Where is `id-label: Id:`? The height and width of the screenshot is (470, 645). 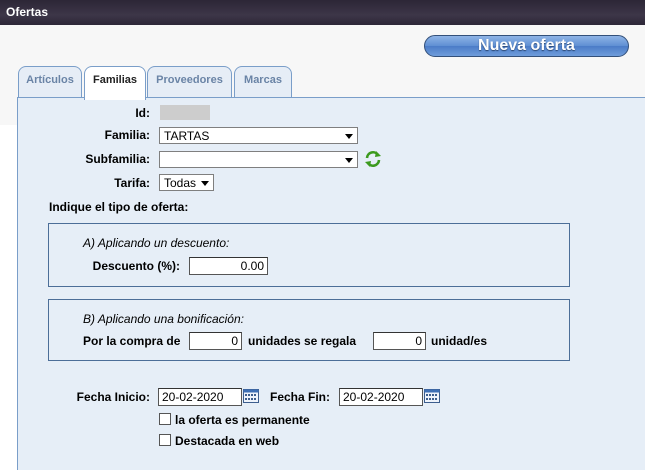
id-label: Id: is located at coordinates (142, 113).